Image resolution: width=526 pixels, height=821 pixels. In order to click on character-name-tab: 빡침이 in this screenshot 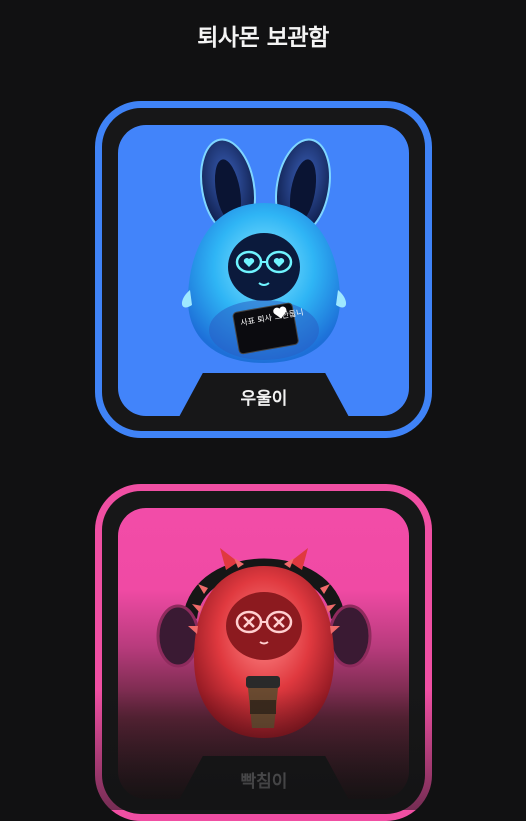, I will do `click(264, 777)`.